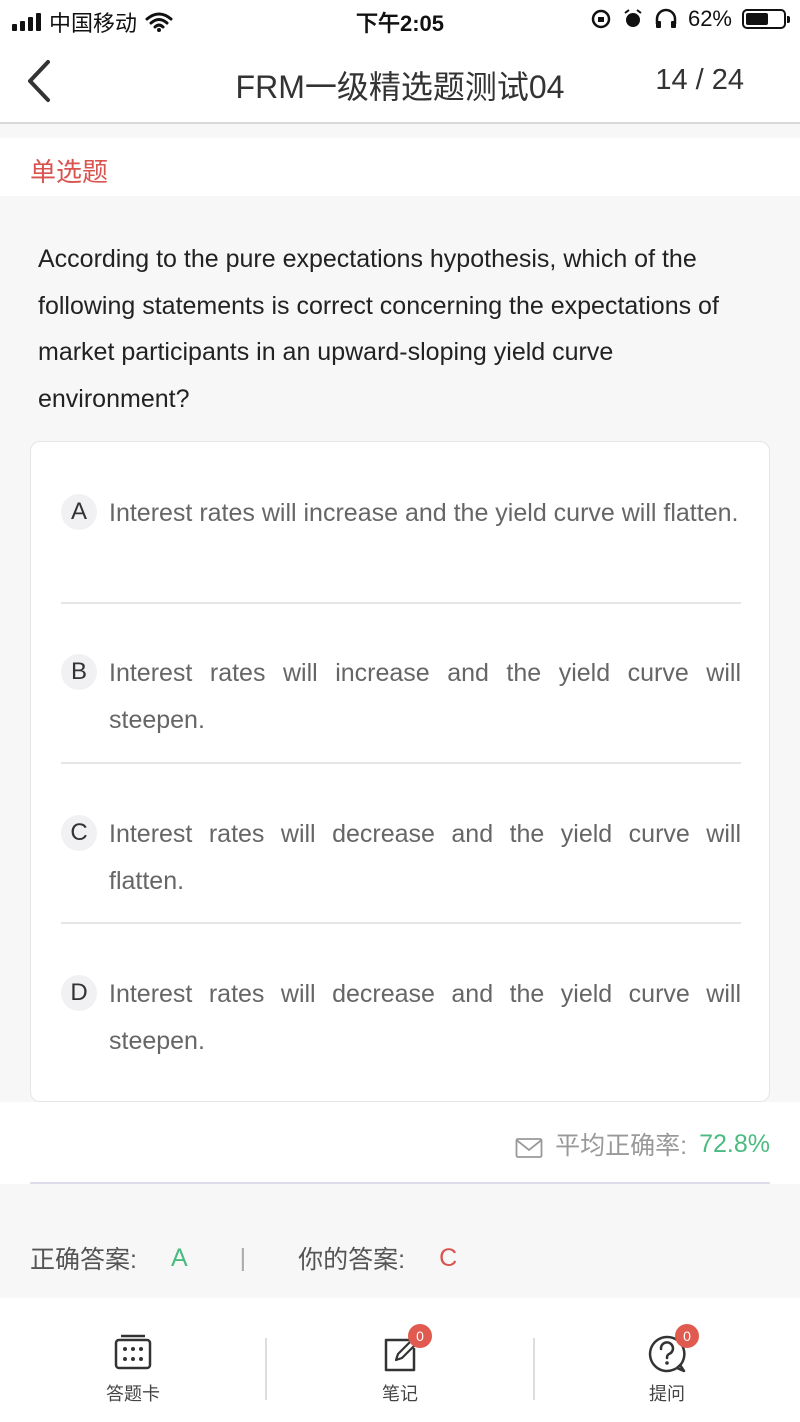 This screenshot has height=1422, width=800. Describe the element at coordinates (400, 1394) in the screenshot. I see `tab-label: 笔记` at that location.